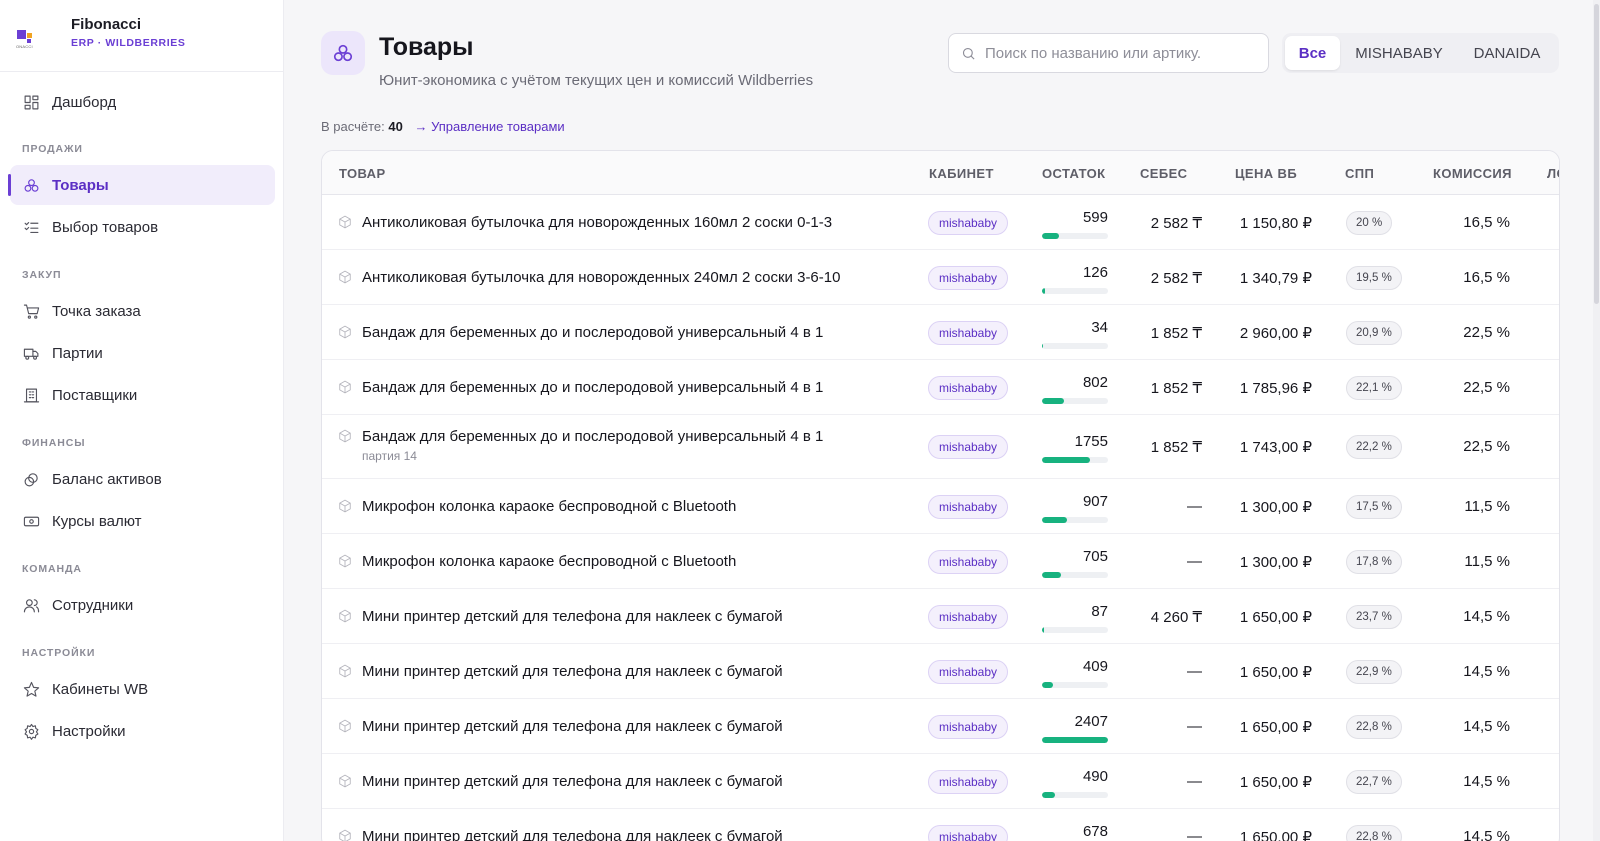 This screenshot has height=841, width=1600. What do you see at coordinates (1099, 327) in the screenshot?
I see `stock-value: 34` at bounding box center [1099, 327].